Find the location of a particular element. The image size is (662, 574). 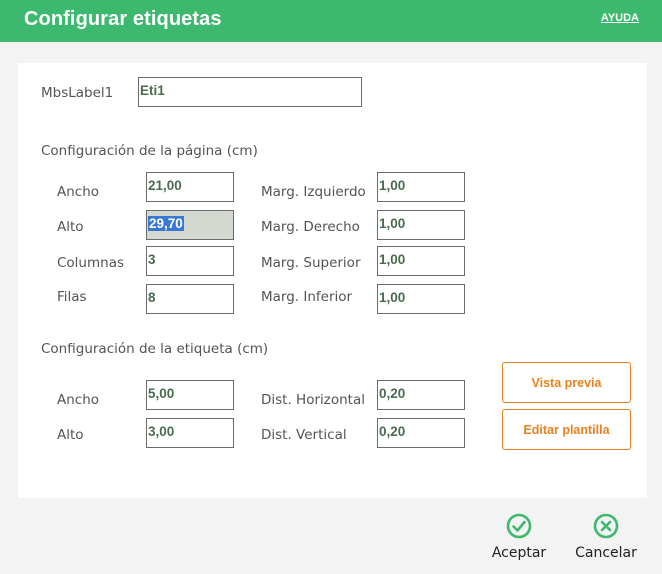

label-section-title: Configuración de la etiqueta (cm) is located at coordinates (155, 349).